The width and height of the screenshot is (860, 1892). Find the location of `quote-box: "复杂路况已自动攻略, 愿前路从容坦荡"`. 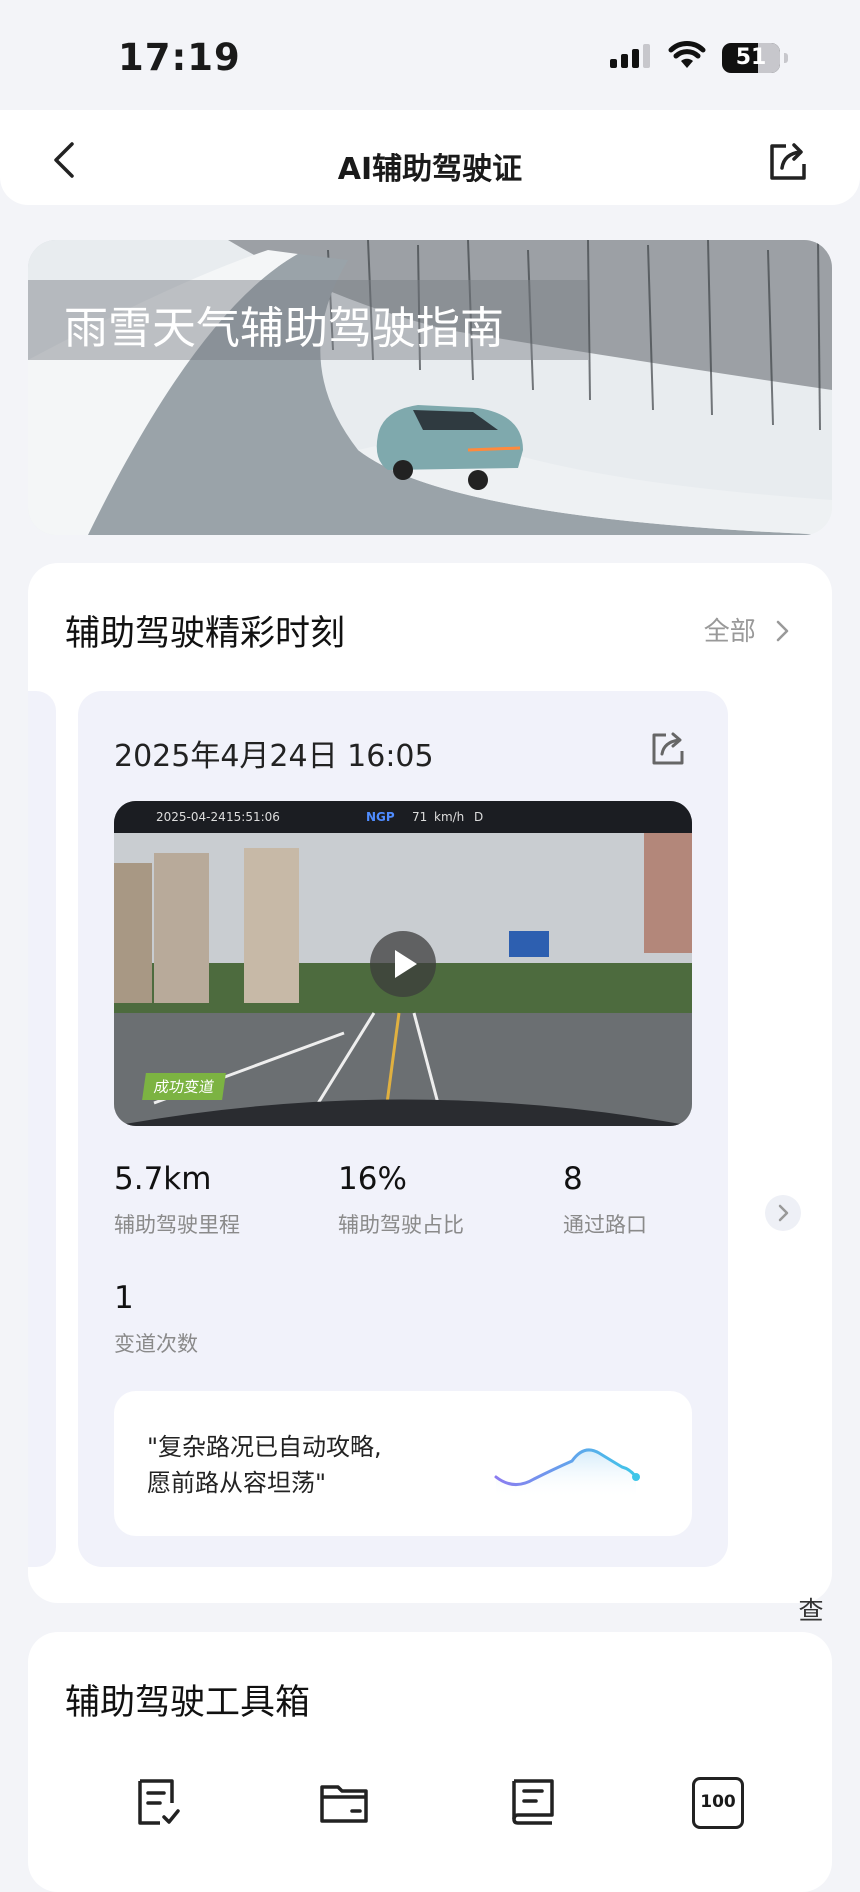

quote-box: "复杂路况已自动攻略, 愿前路从容坦荡" is located at coordinates (403, 1463).